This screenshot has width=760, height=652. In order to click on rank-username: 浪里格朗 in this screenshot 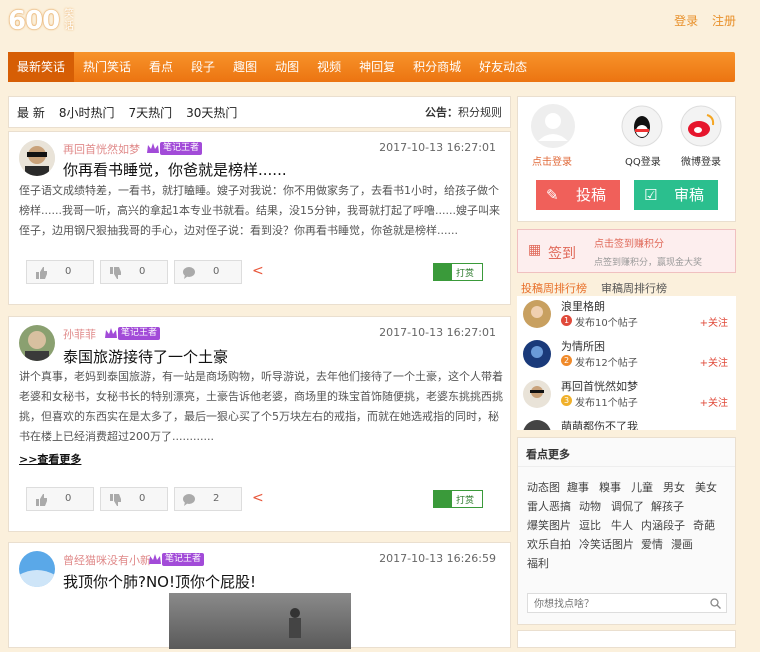, I will do `click(583, 306)`.